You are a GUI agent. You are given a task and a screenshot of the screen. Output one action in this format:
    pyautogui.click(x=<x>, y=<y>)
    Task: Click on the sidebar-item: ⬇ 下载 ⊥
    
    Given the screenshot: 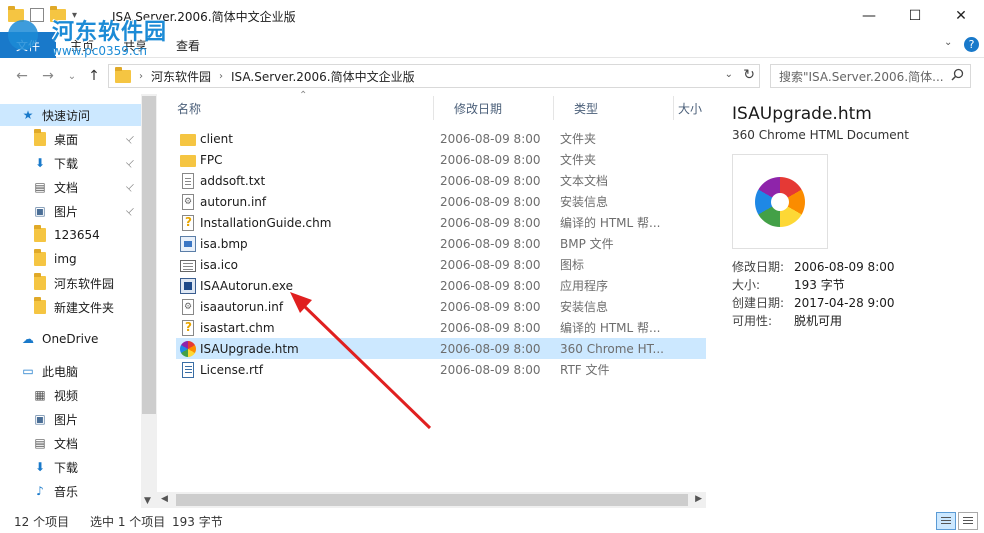 What is the action you would take?
    pyautogui.click(x=70, y=163)
    